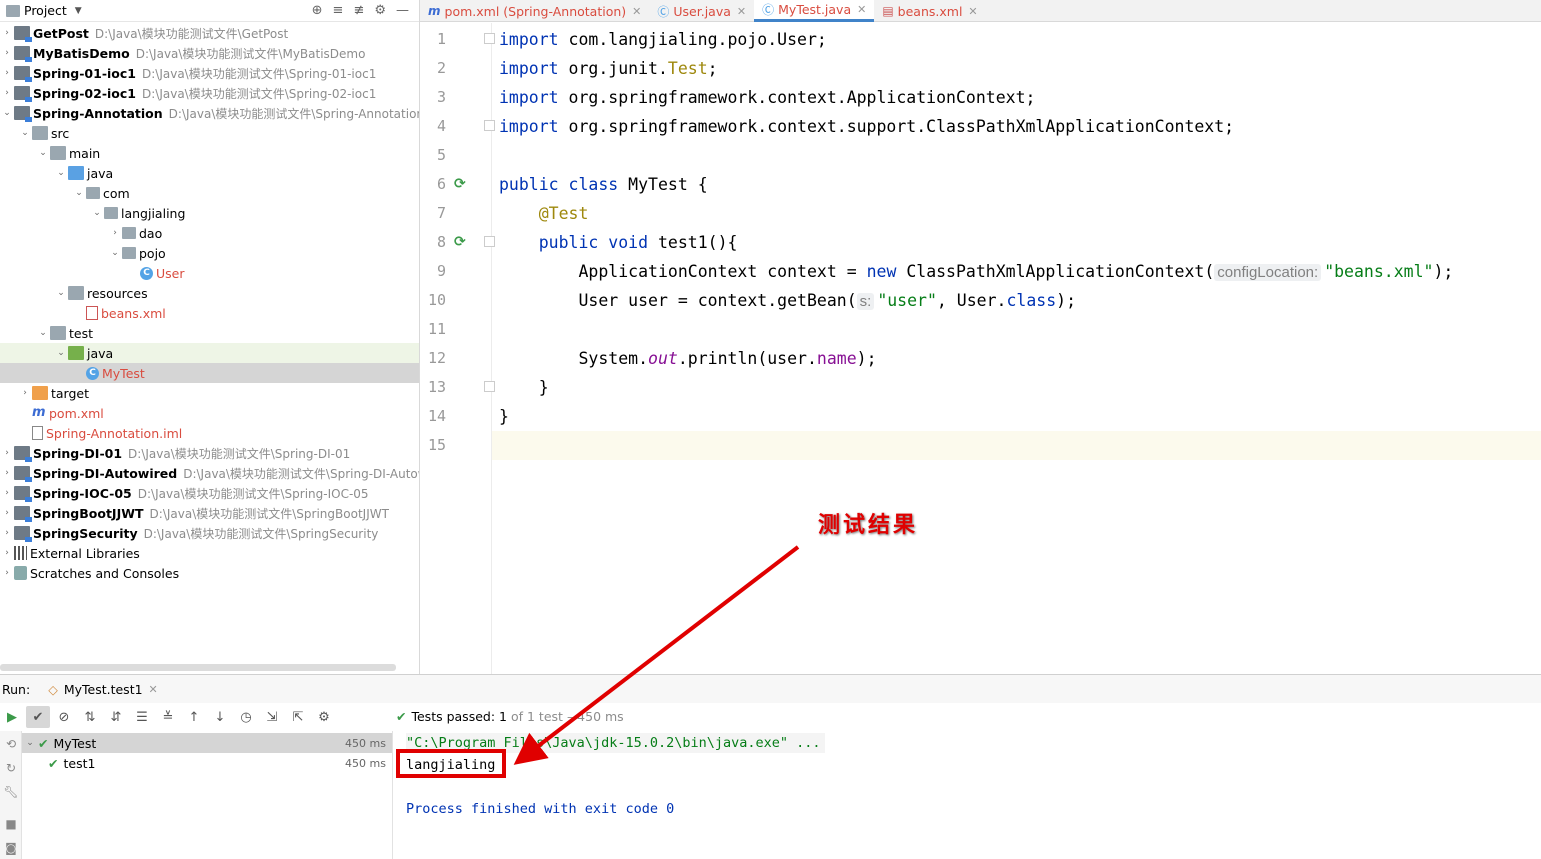  Describe the element at coordinates (11, 769) in the screenshot. I see `toggle-autotest-icon: ↻` at that location.